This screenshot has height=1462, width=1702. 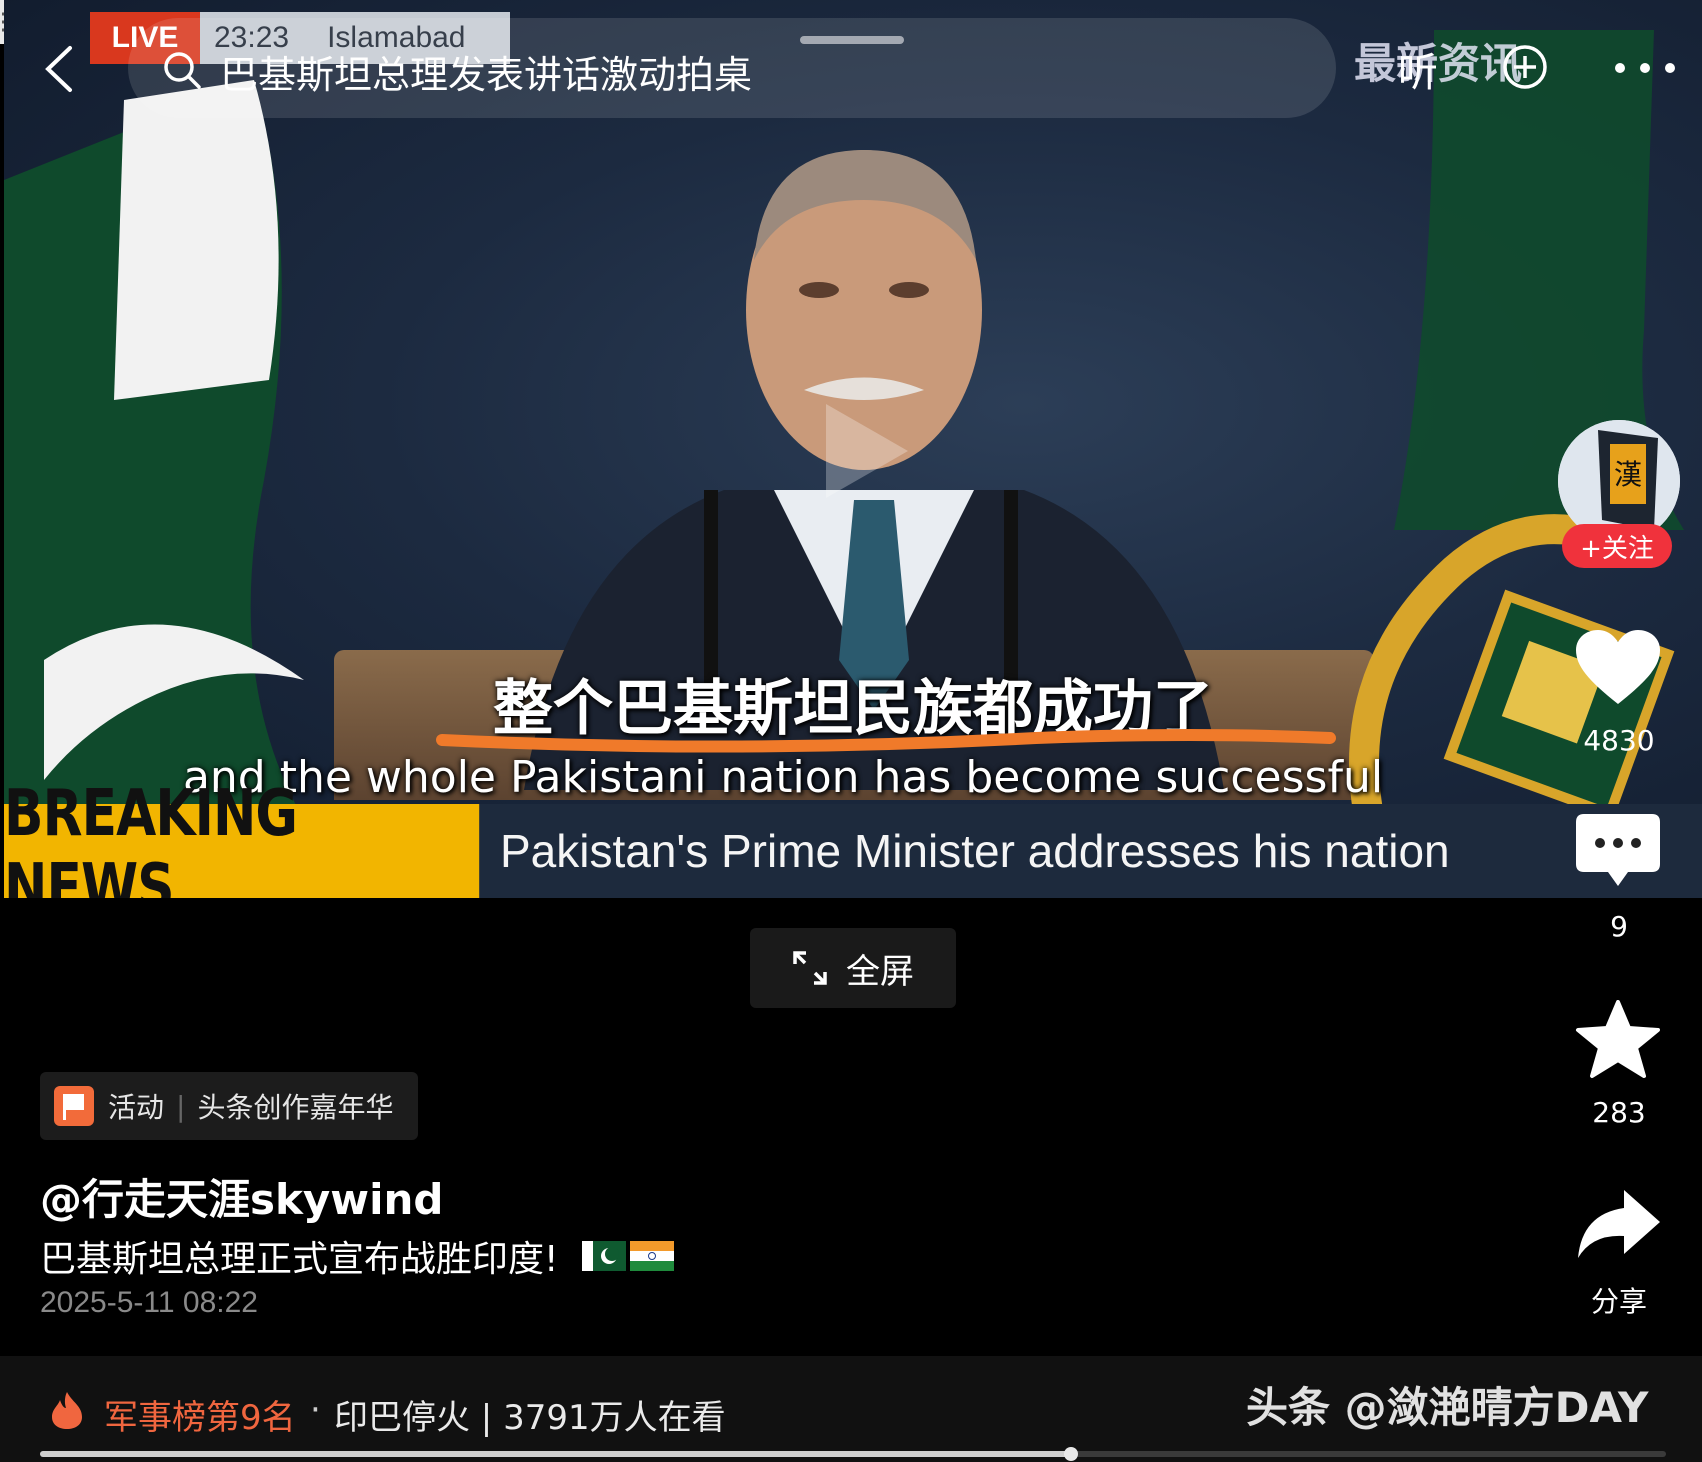 I want to click on share-icon, so click(x=1618, y=1226).